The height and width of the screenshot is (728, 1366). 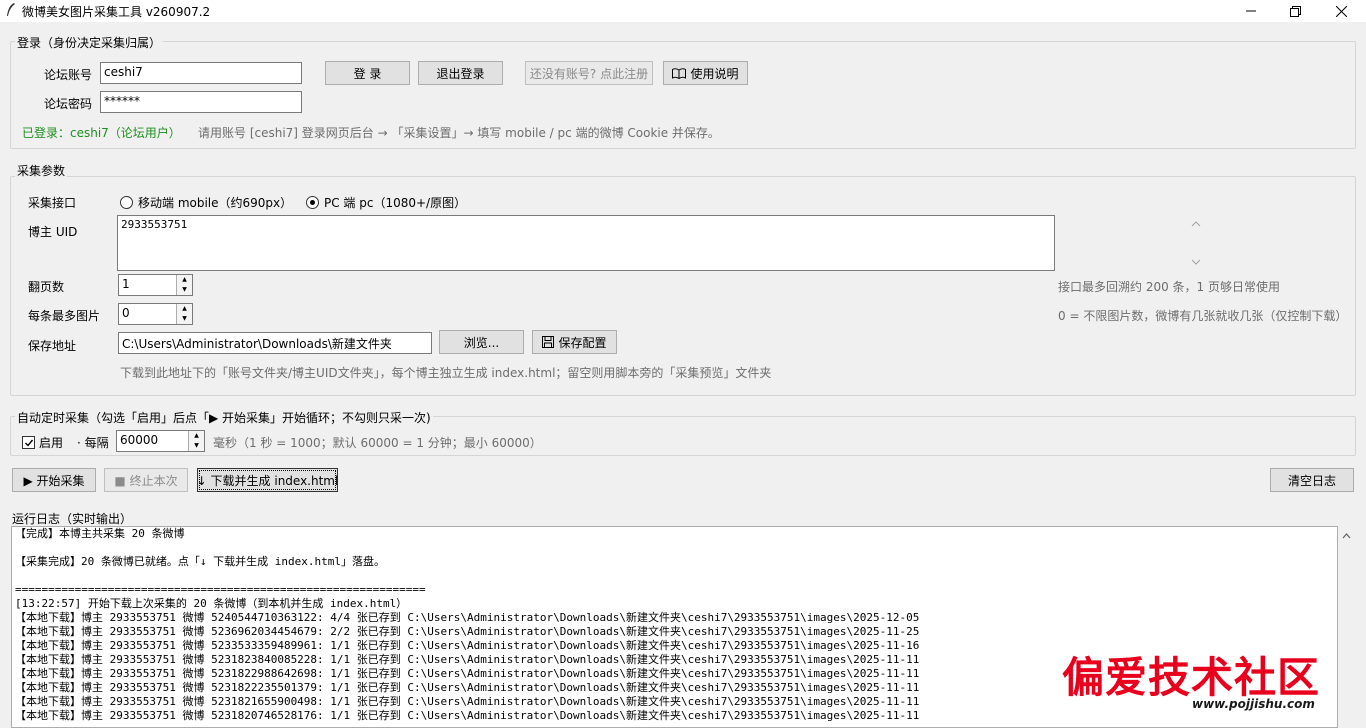 I want to click on close-button, so click(x=1341, y=11).